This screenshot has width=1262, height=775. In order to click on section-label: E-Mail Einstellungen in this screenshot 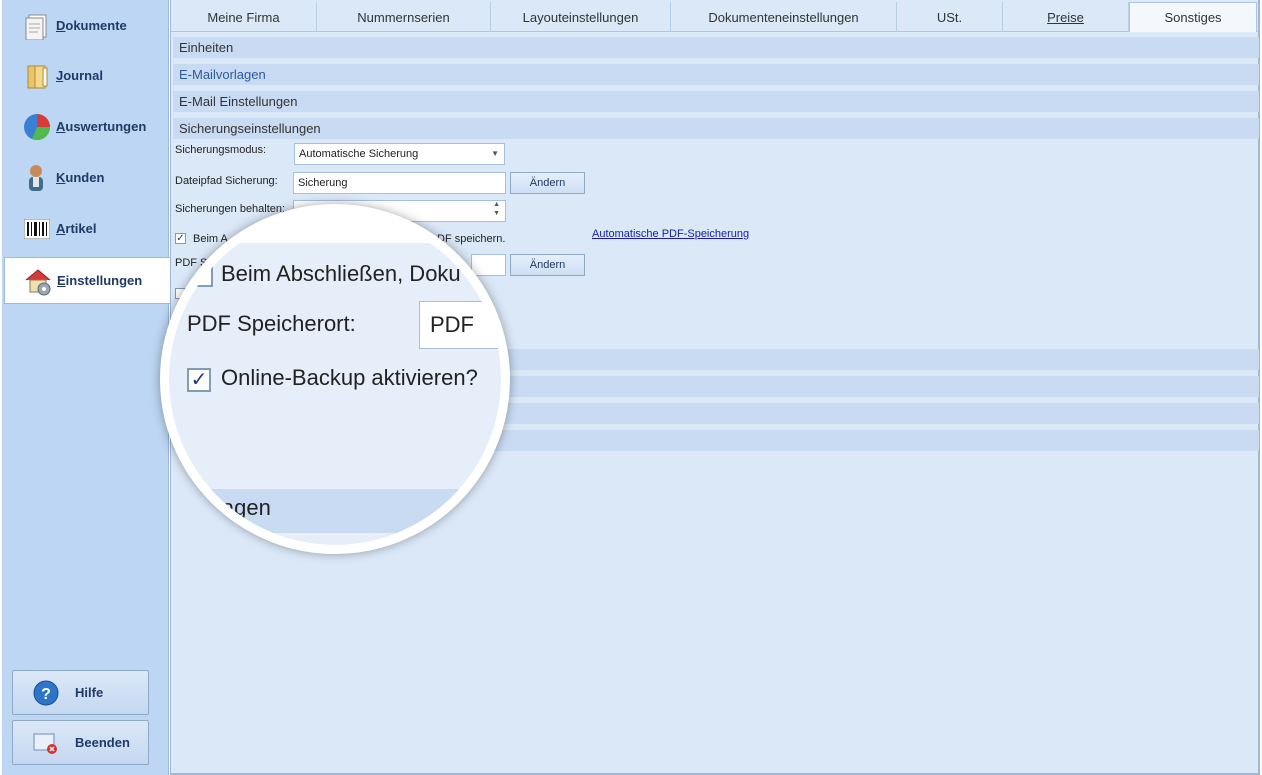, I will do `click(238, 101)`.